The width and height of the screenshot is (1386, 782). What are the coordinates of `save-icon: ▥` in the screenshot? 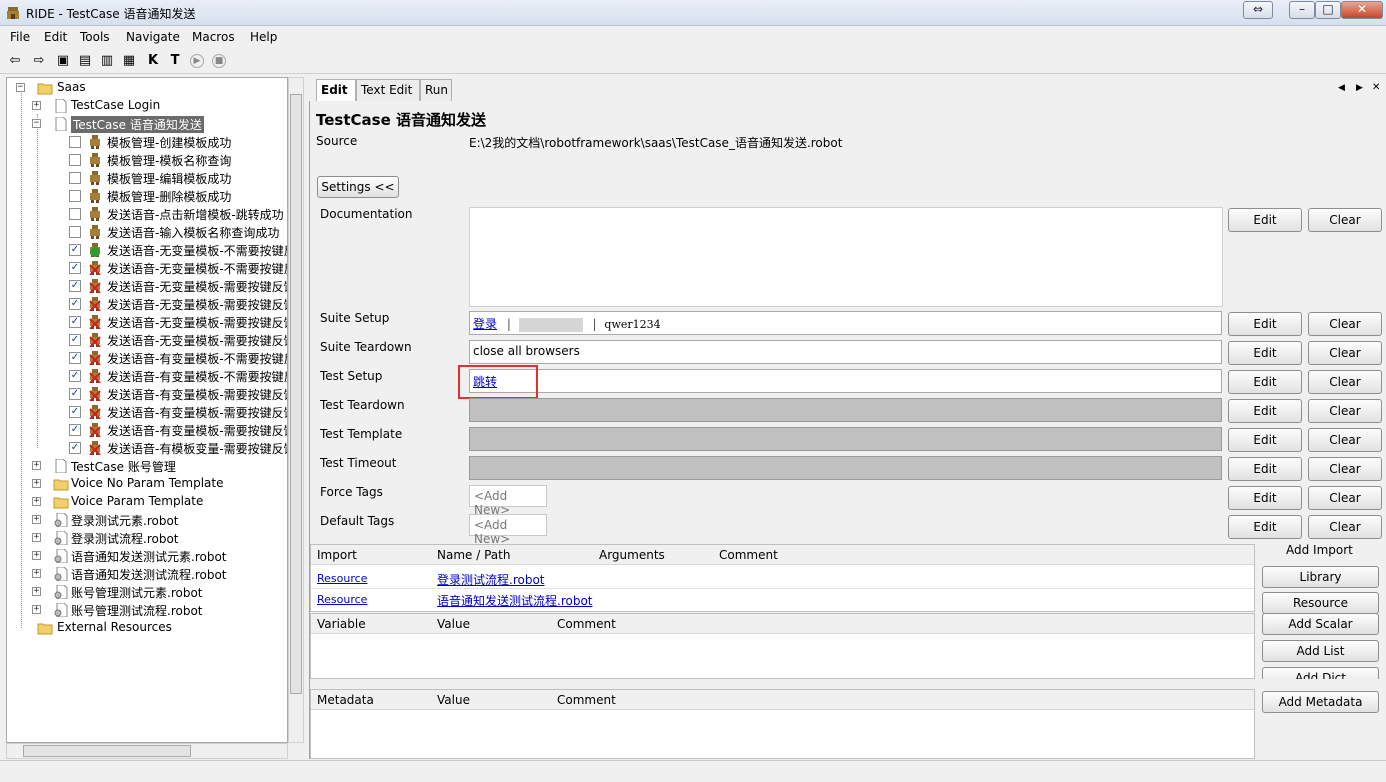 It's located at (107, 61).